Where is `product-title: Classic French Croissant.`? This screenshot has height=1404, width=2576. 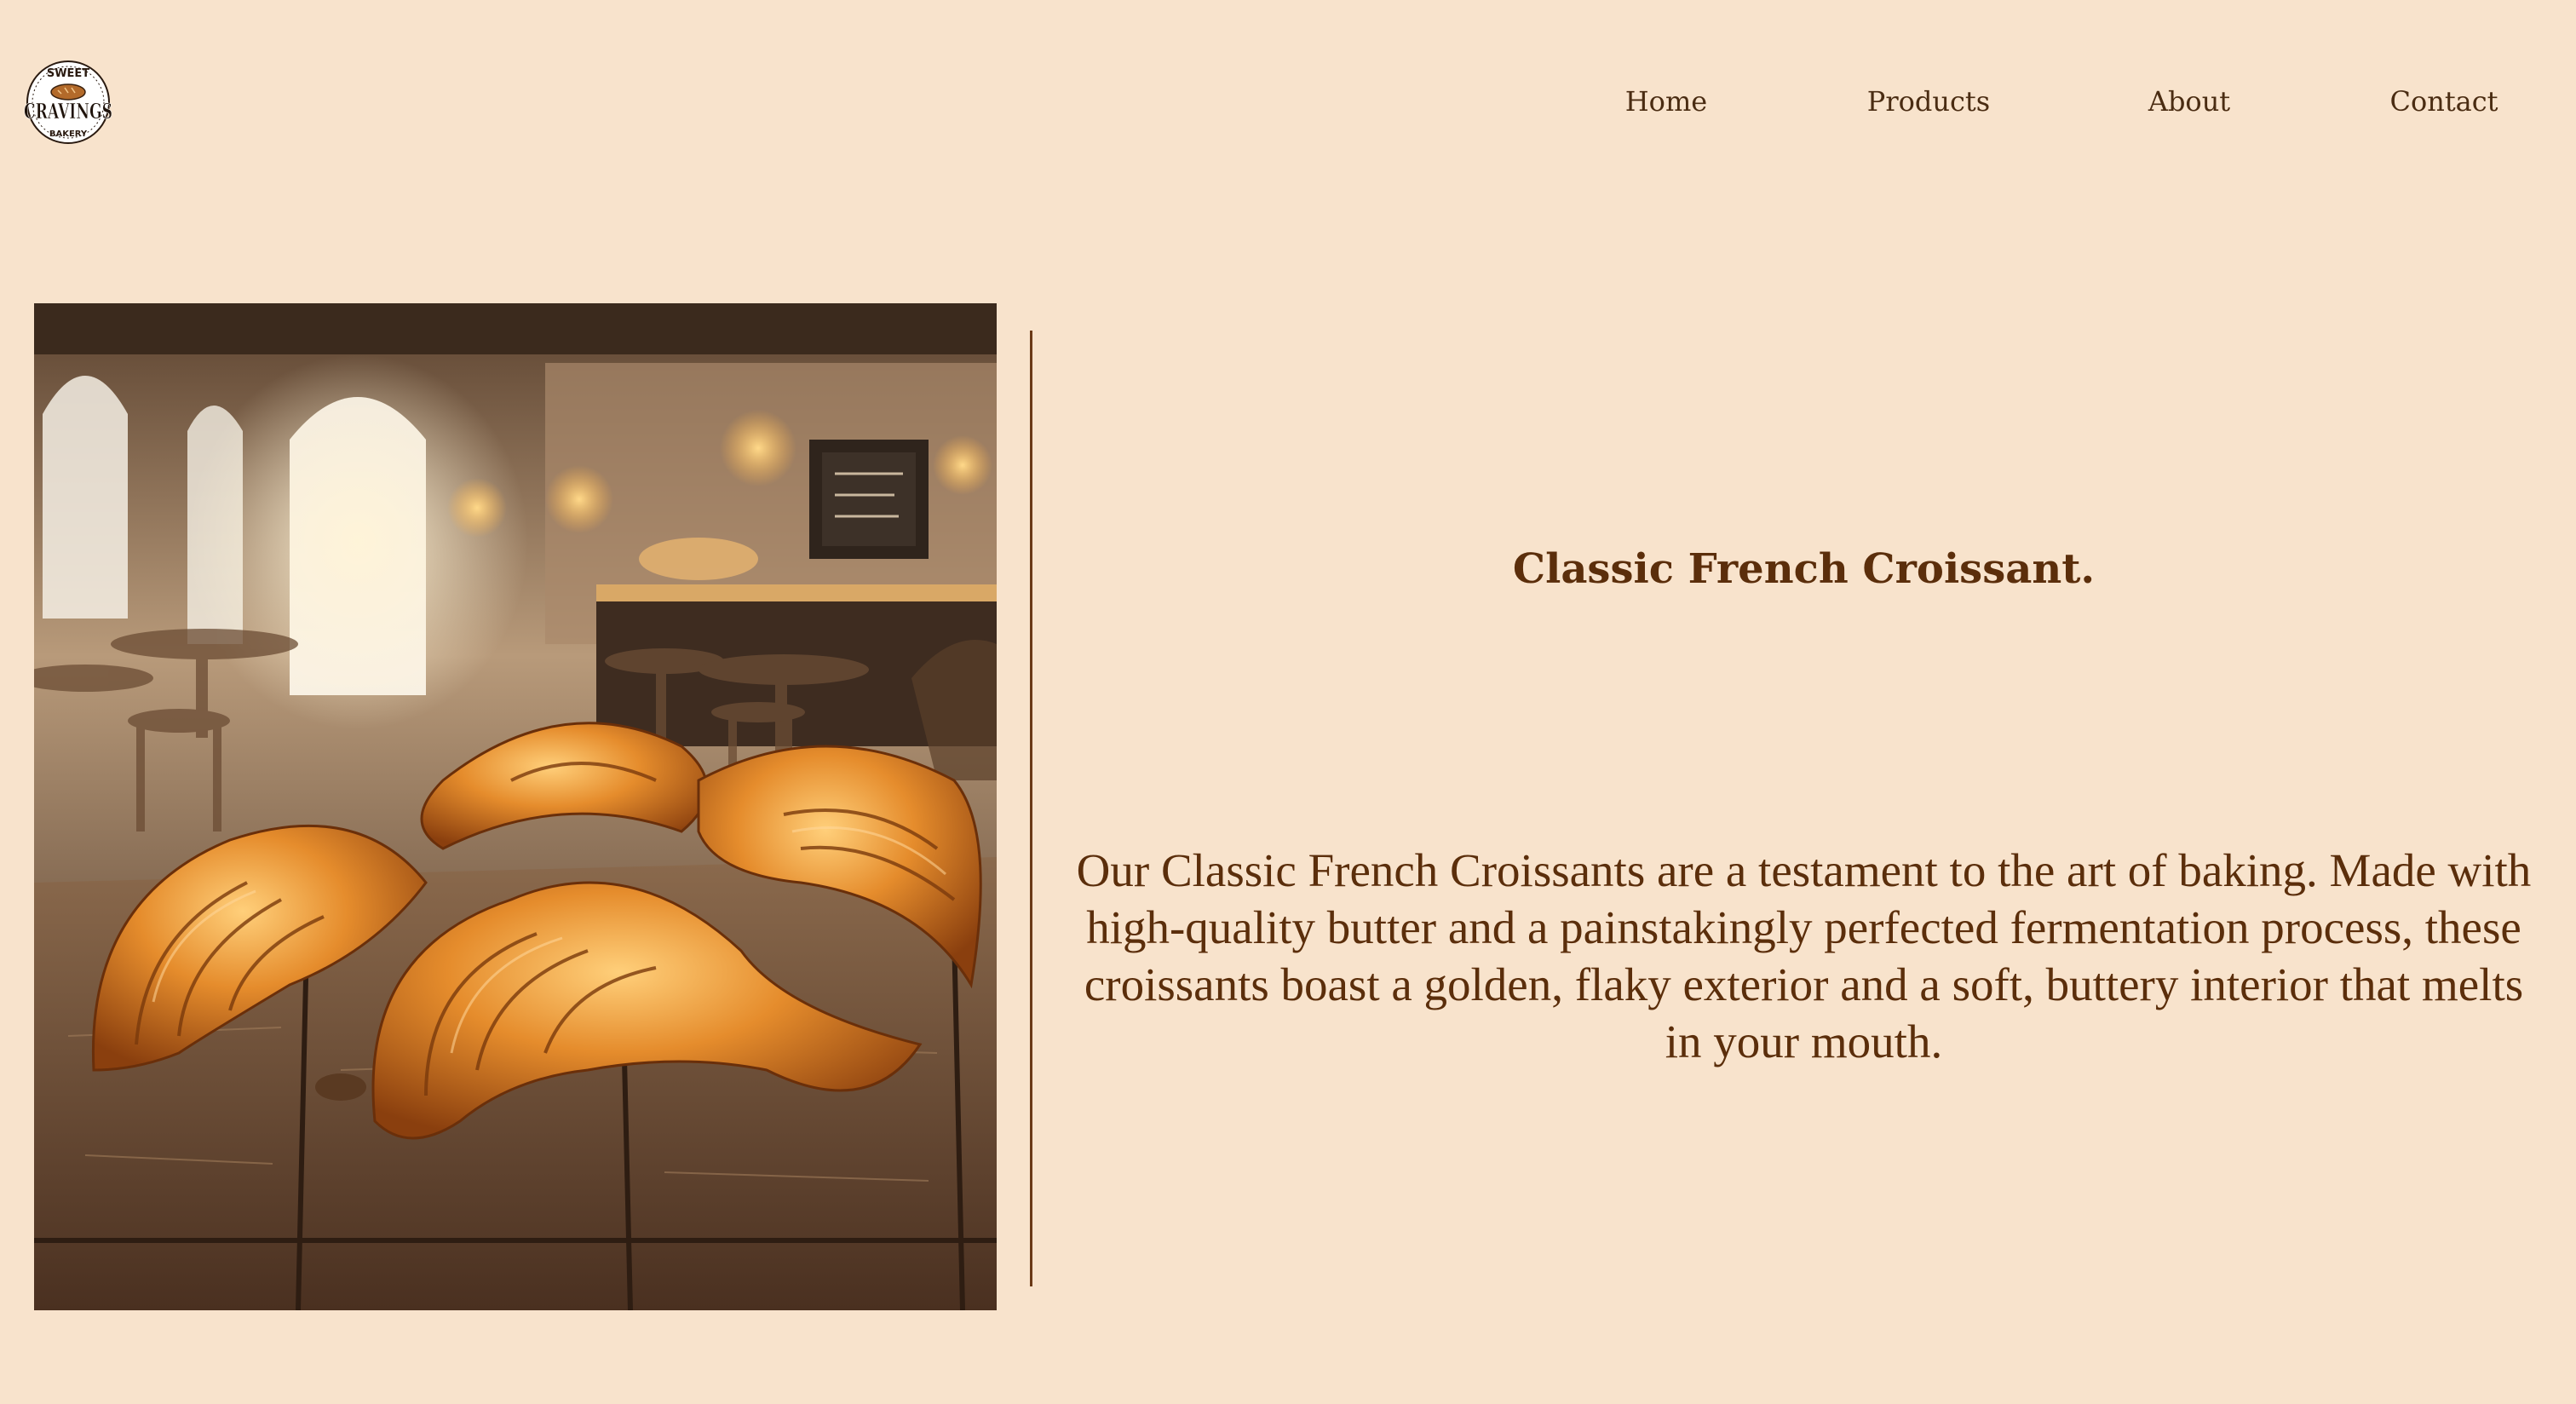
product-title: Classic French Croissant. is located at coordinates (1804, 569).